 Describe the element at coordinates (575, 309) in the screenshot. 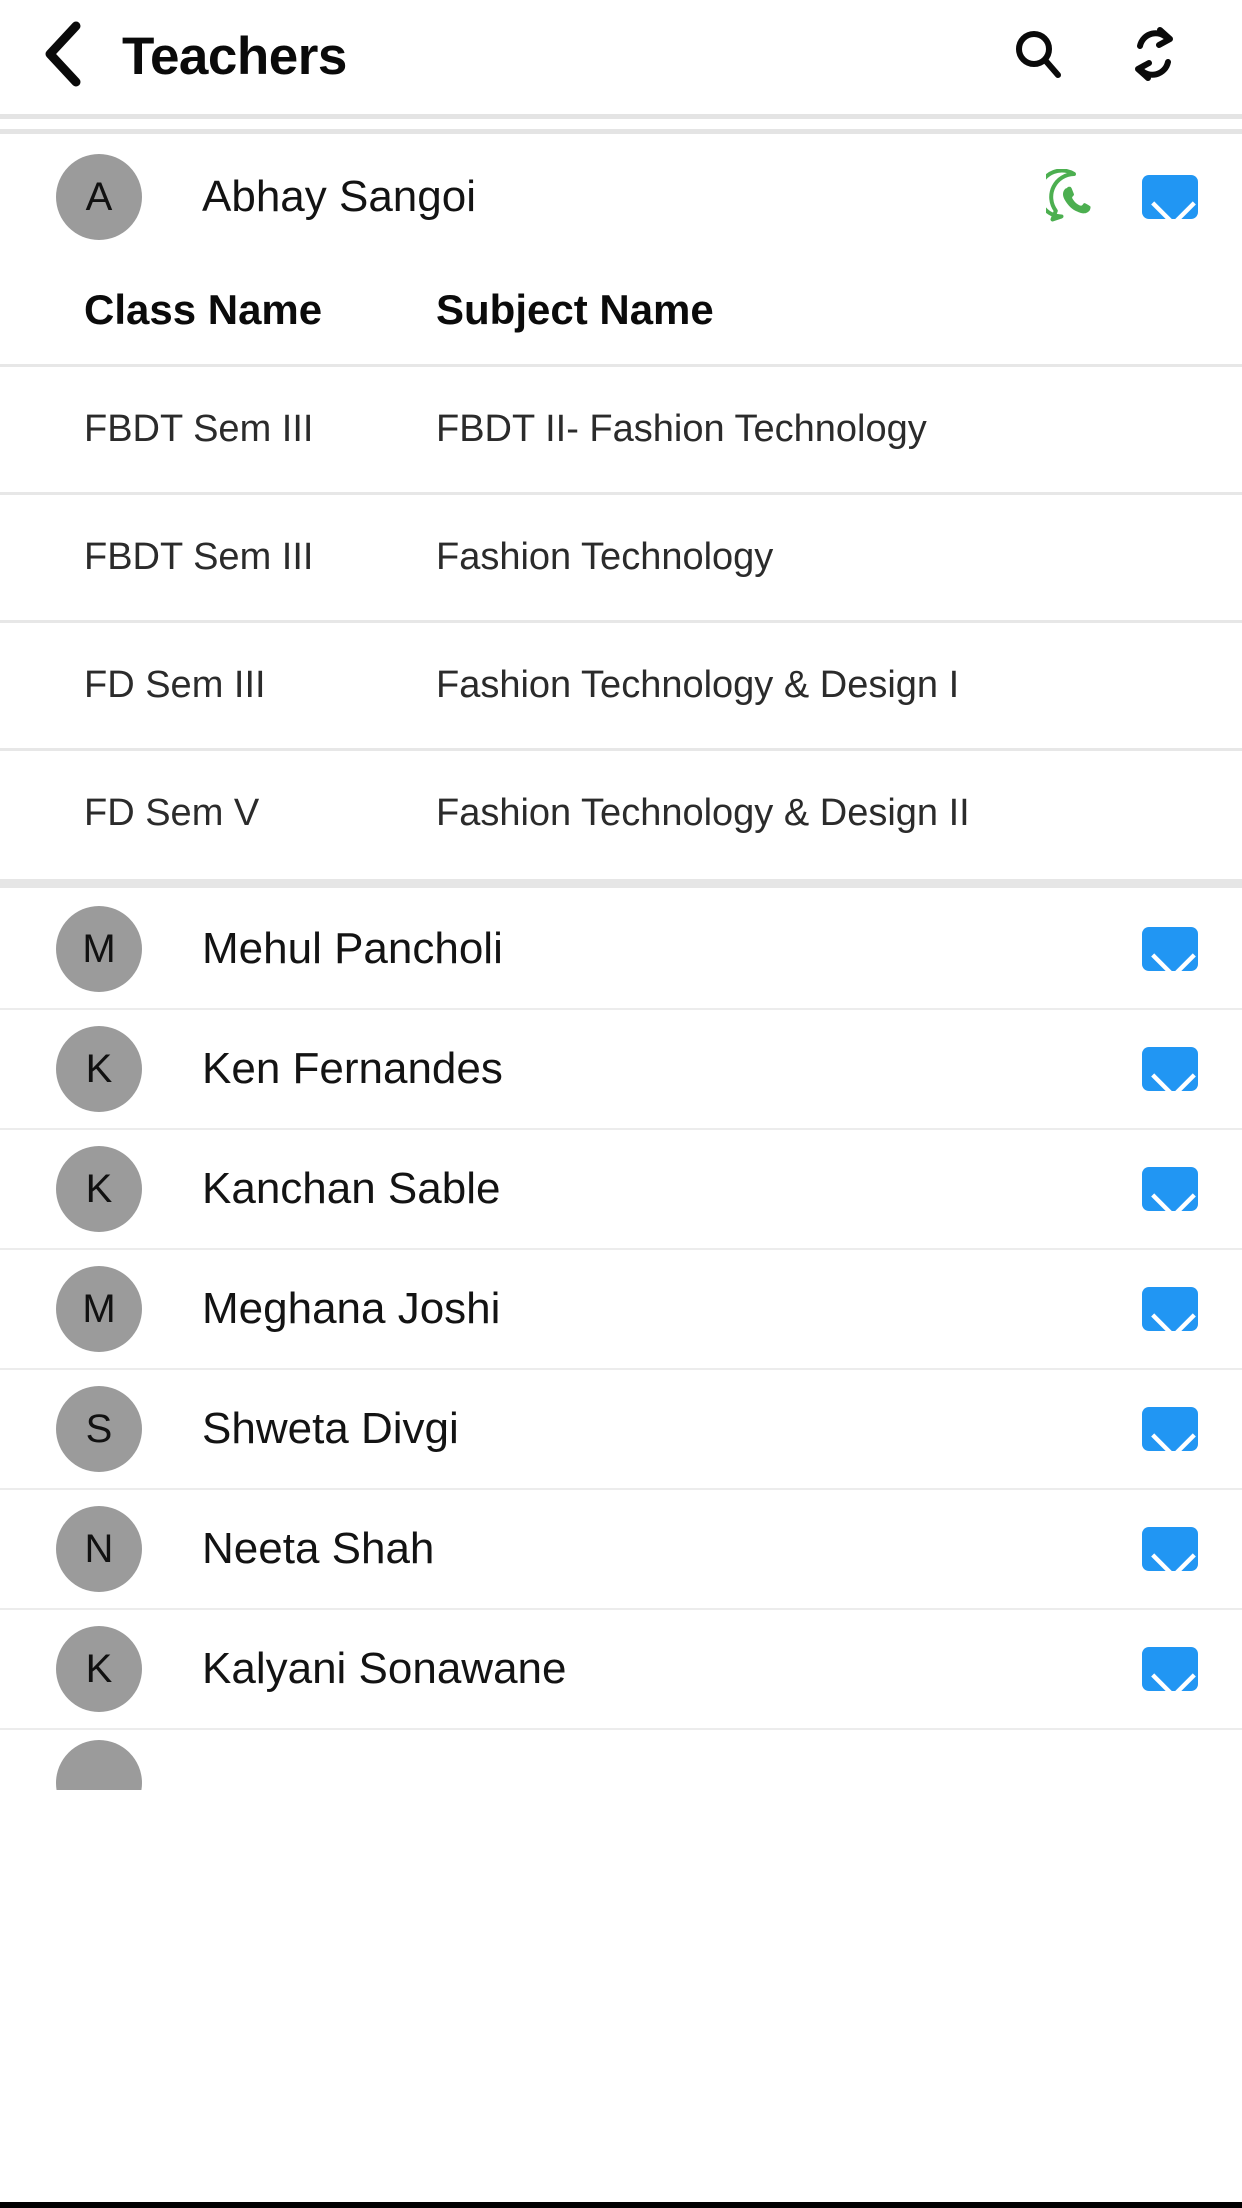

I see `column-header-subject-name: Subject Name` at that location.